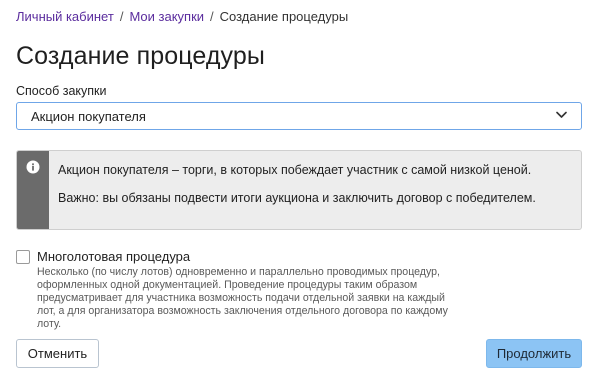  Describe the element at coordinates (23, 257) in the screenshot. I see `multilot-checkbox` at that location.